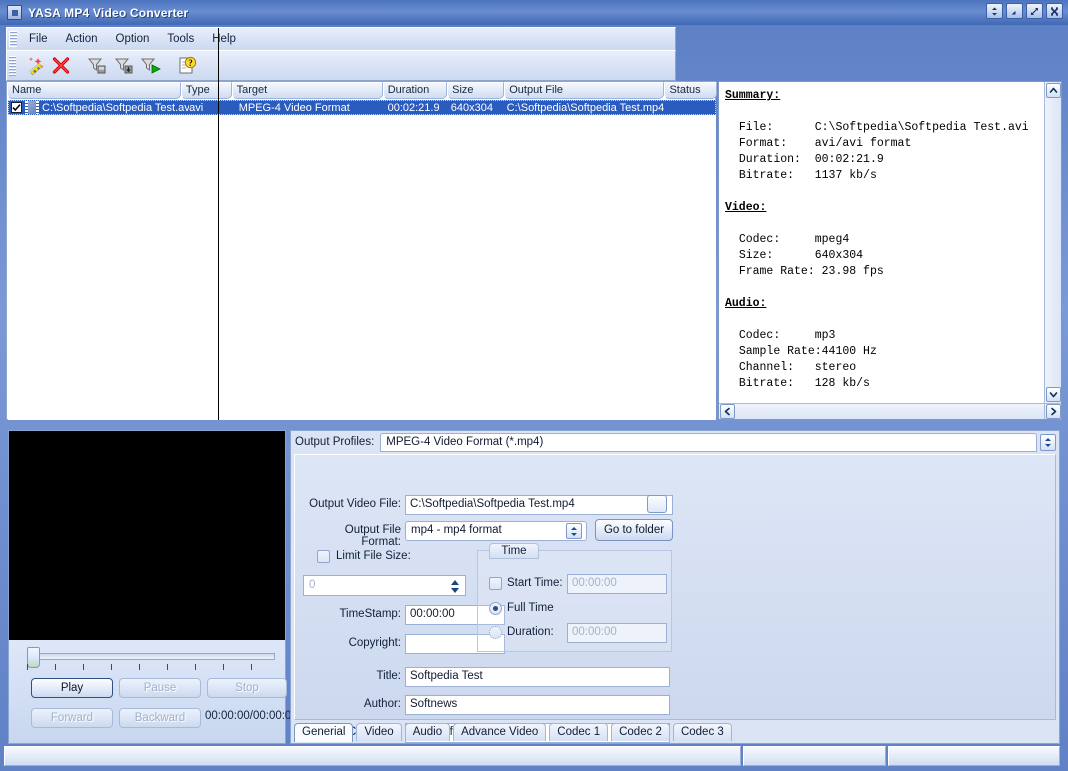 This screenshot has width=1068, height=771. Describe the element at coordinates (530, 608) in the screenshot. I see `full-time-label: Full Time` at that location.